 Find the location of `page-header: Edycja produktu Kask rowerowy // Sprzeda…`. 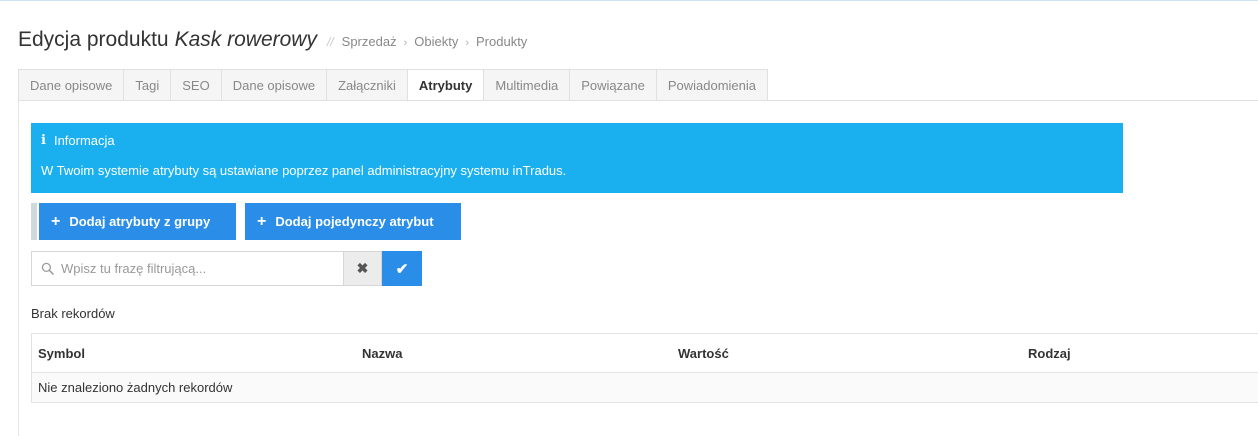

page-header: Edycja produktu Kask rowerowy // Sprzeda… is located at coordinates (272, 43).